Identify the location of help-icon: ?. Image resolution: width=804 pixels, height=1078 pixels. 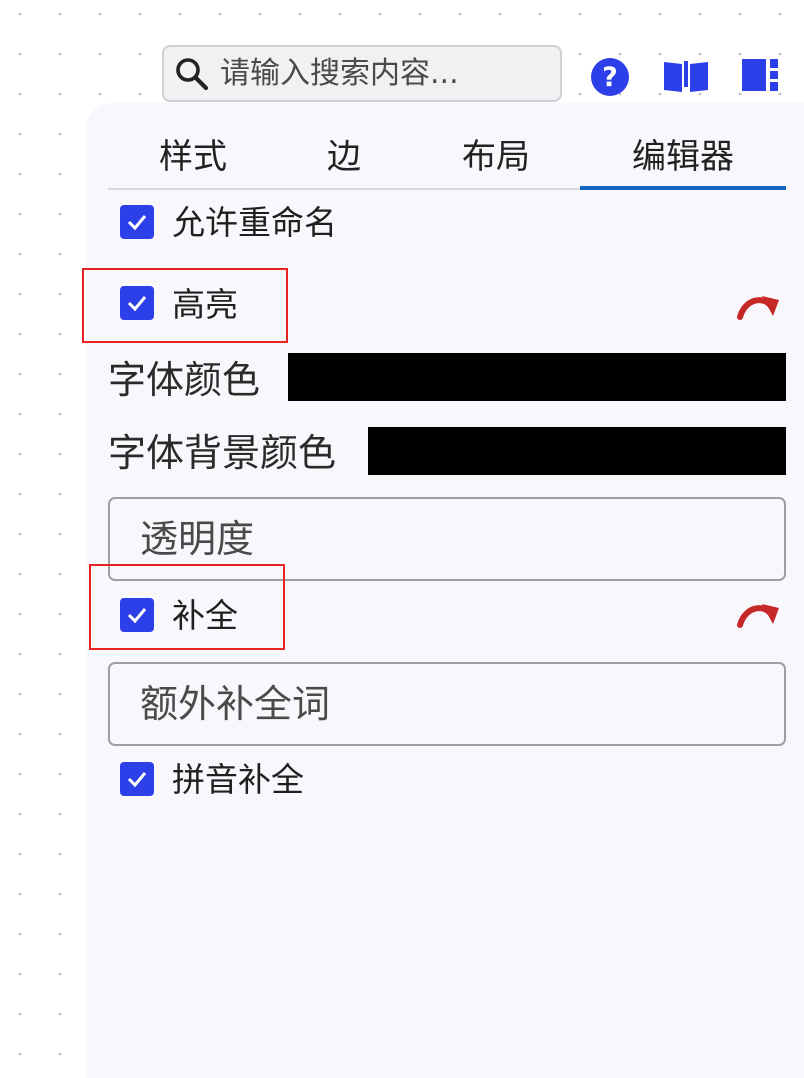
(610, 77).